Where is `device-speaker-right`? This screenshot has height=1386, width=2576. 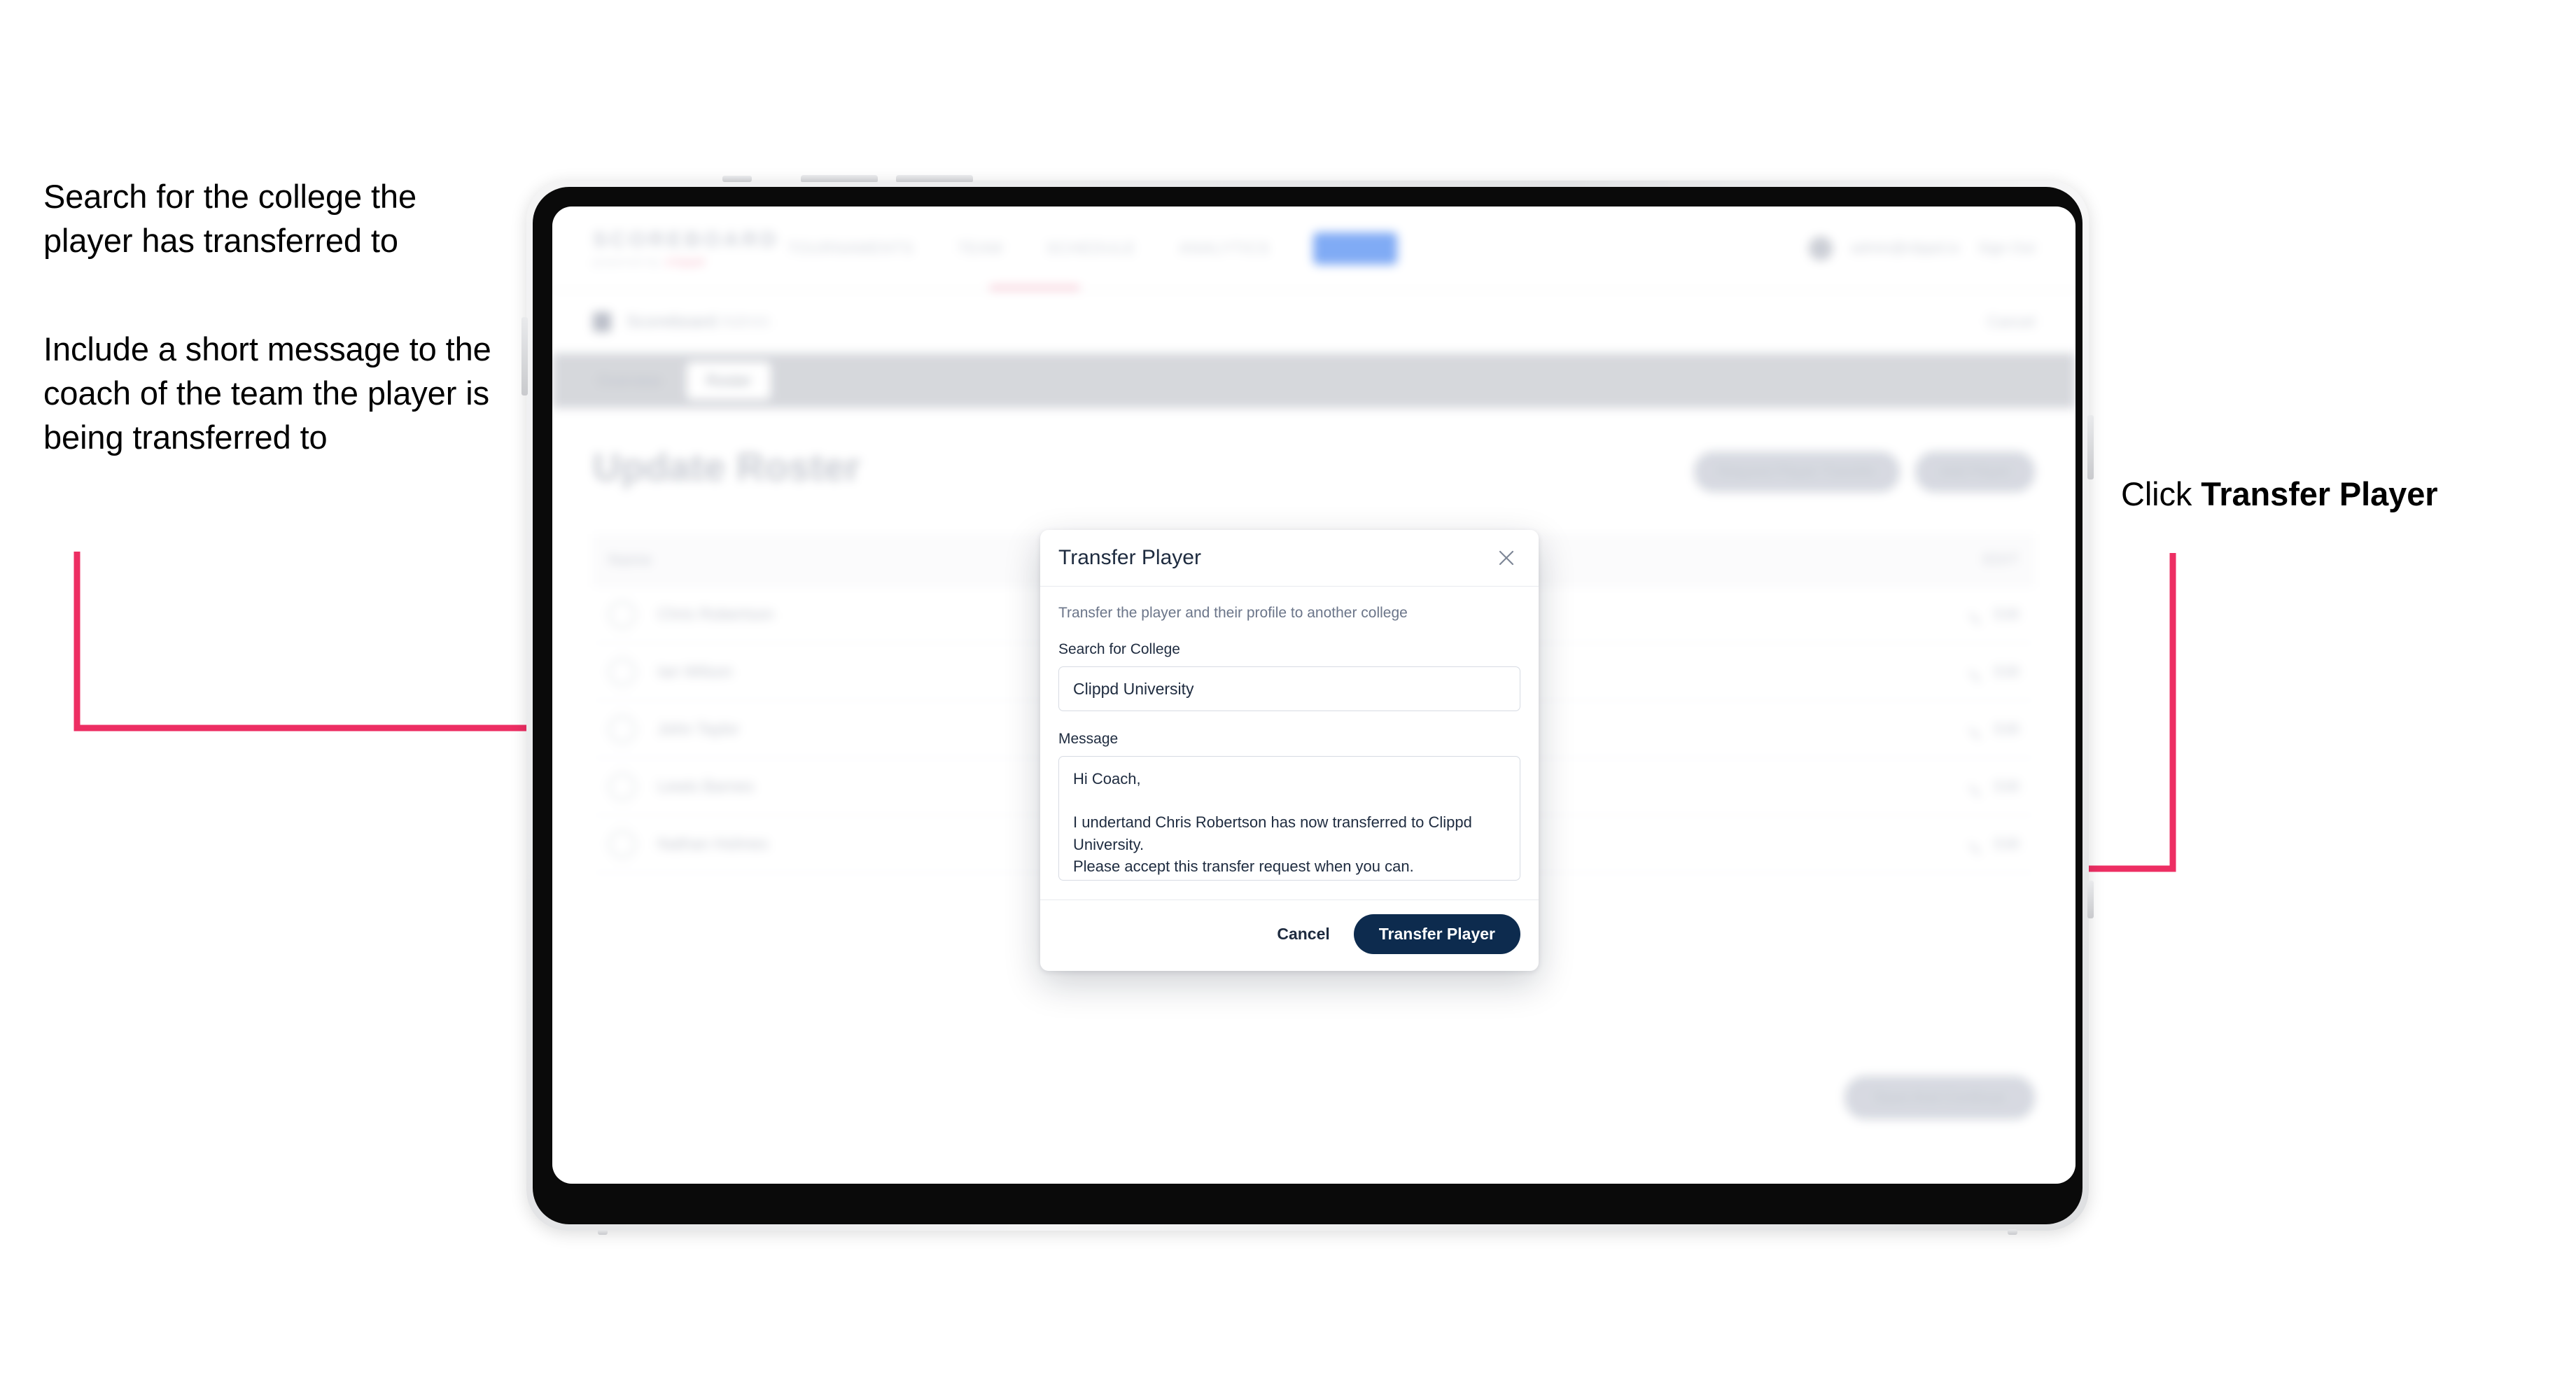
device-speaker-right is located at coordinates (2012, 1232).